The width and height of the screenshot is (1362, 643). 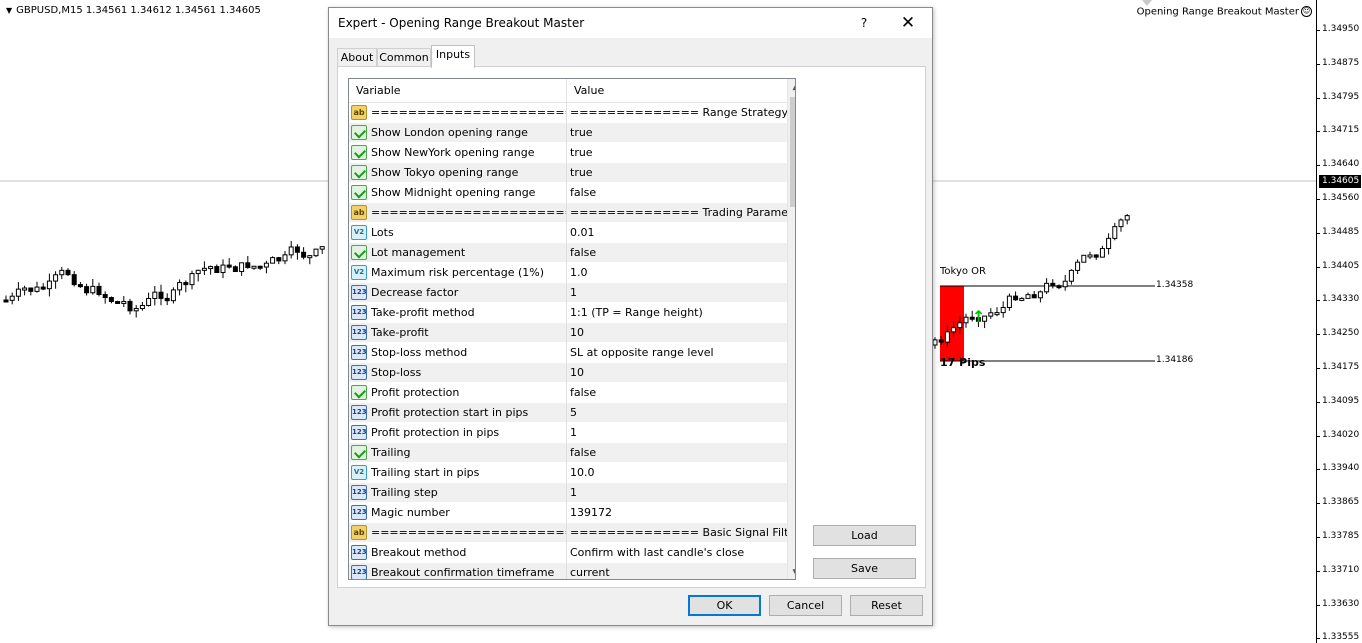 I want to click on variable-cell: 123 Trailing step, so click(x=458, y=493).